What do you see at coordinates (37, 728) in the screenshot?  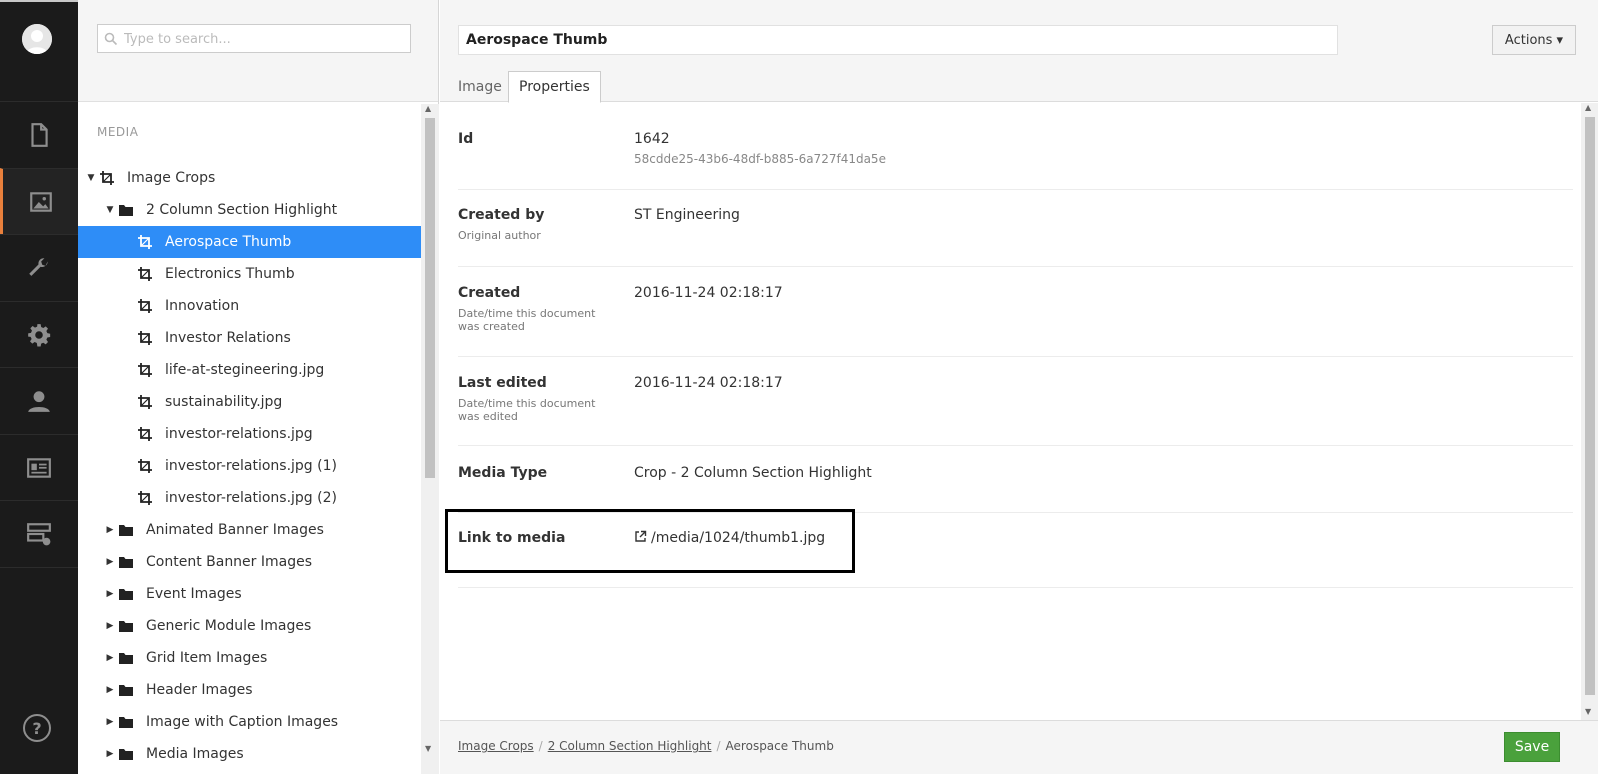 I see `help-icon: ?` at bounding box center [37, 728].